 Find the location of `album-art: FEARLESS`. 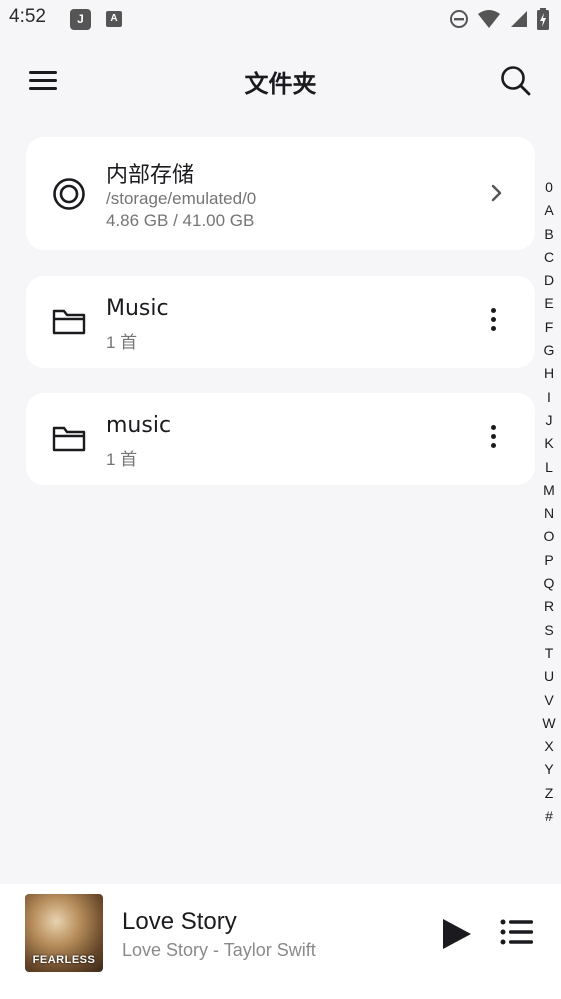

album-art: FEARLESS is located at coordinates (64, 933).